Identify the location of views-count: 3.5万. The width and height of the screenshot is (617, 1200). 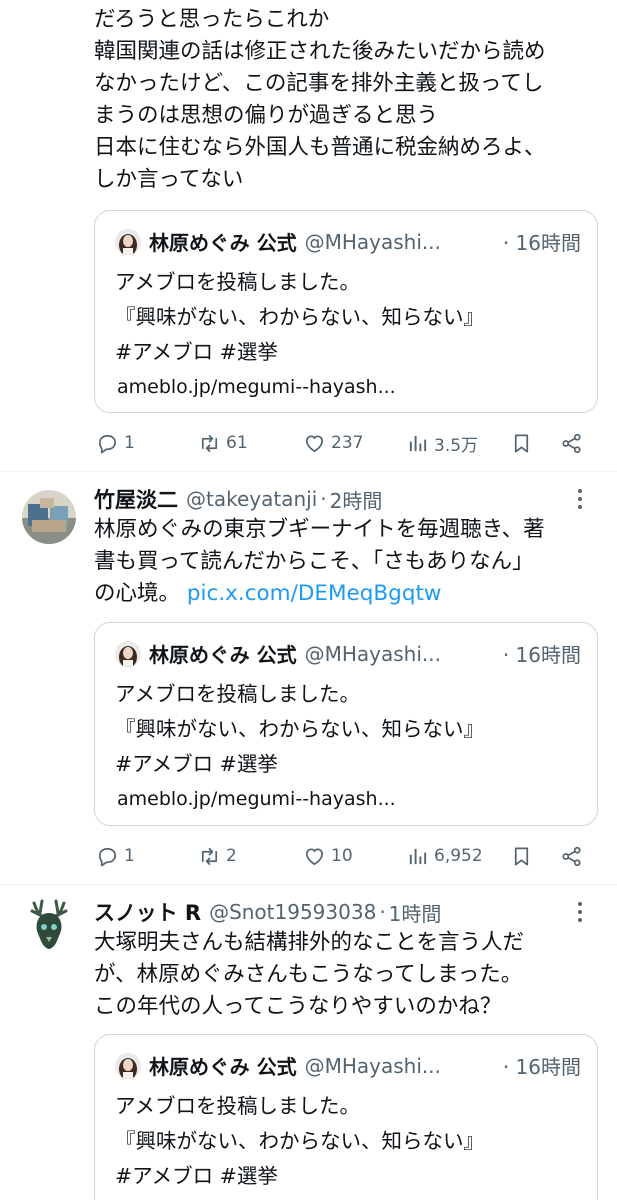
(456, 445).